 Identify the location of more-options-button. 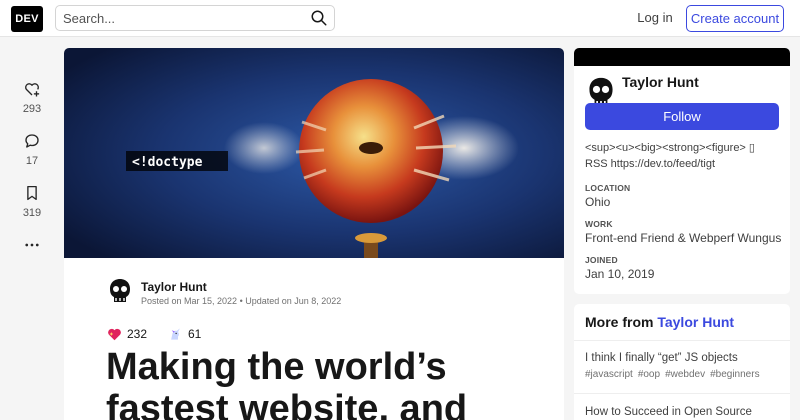
(32, 245).